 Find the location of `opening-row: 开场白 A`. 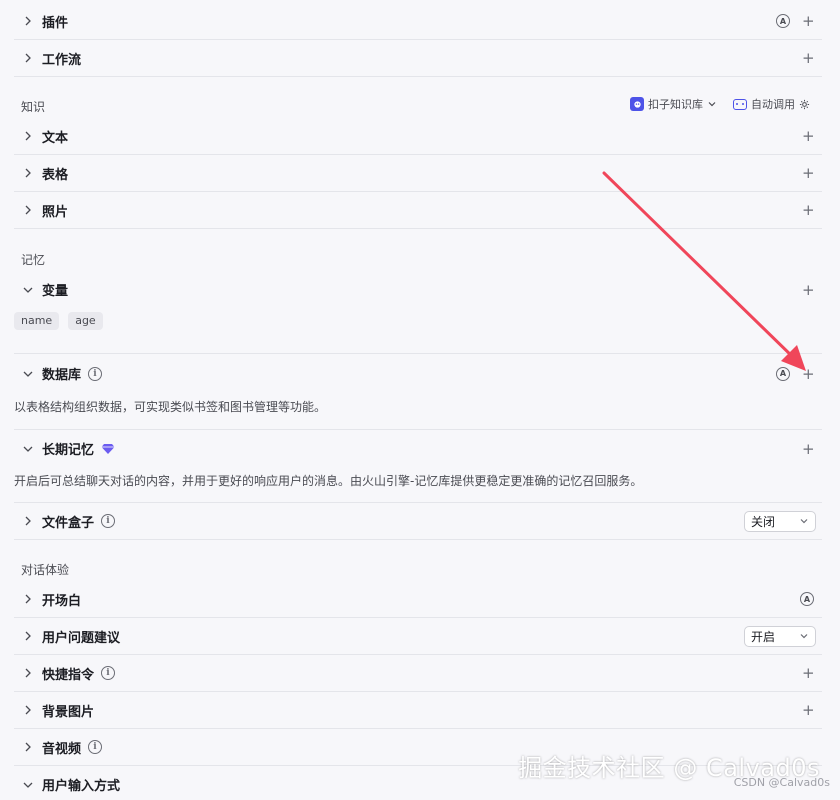

opening-row: 开场白 A is located at coordinates (418, 599).